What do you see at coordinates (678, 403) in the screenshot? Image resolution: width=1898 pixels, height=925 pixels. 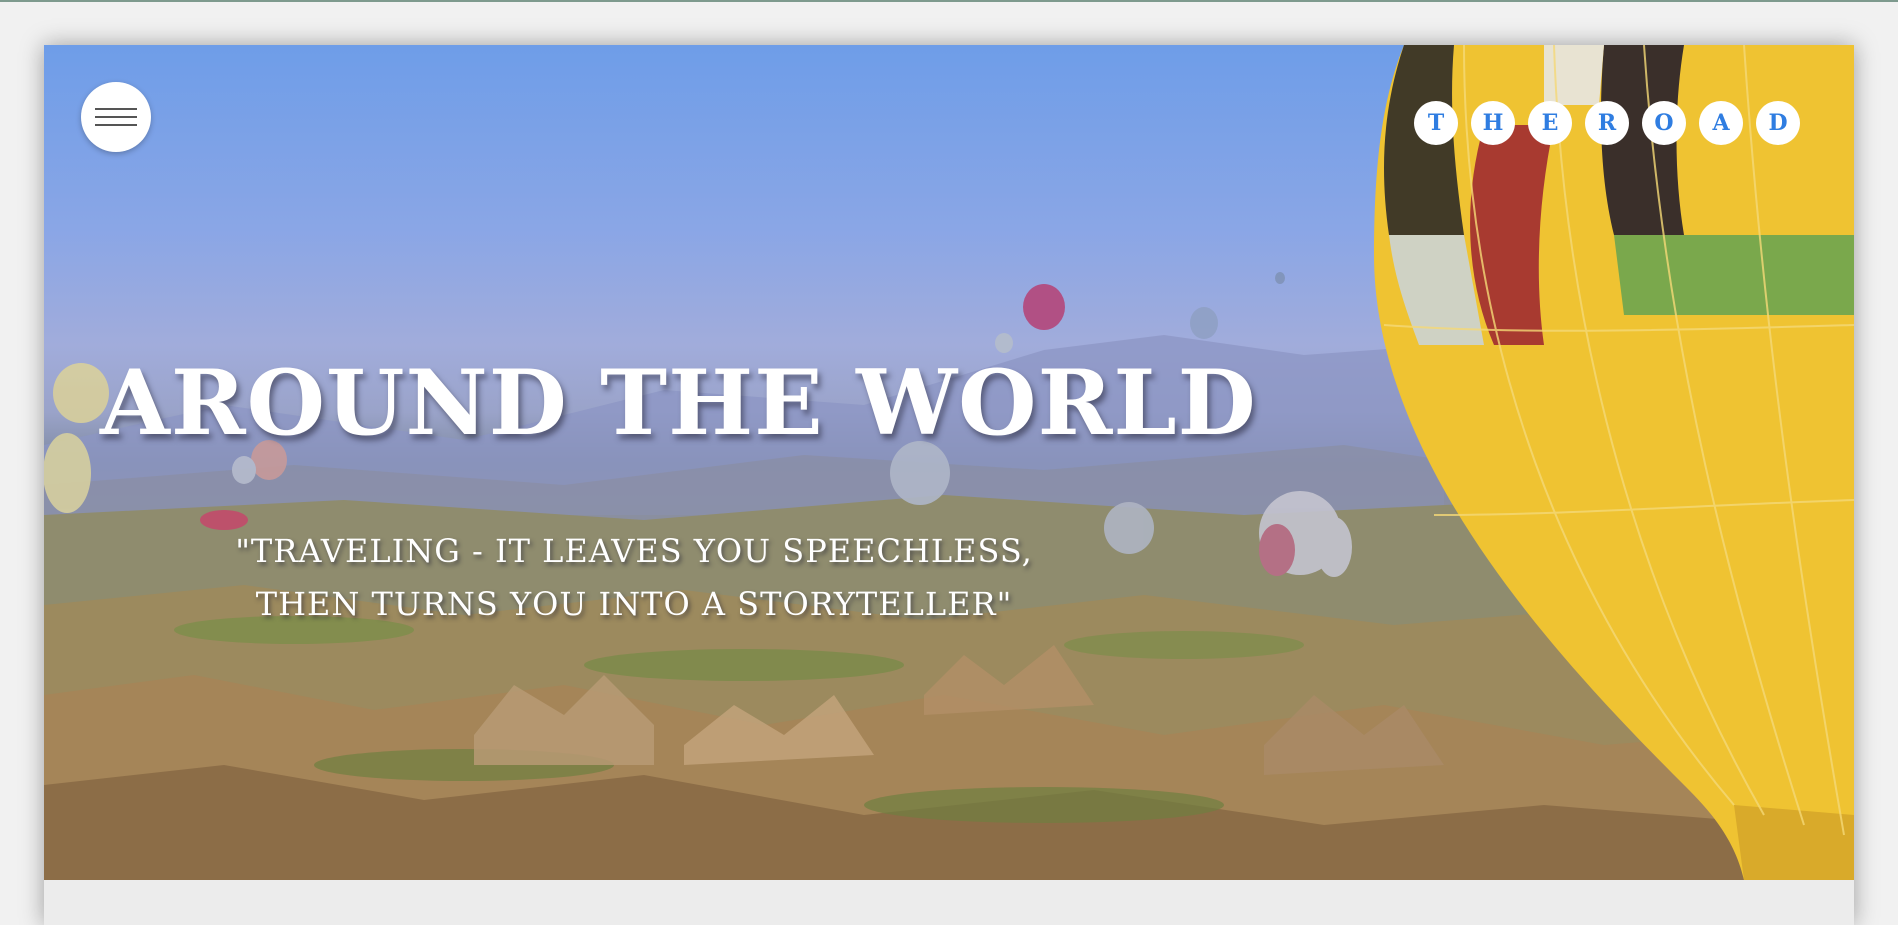 I see `hero-title: AROUND THE WORLD` at bounding box center [678, 403].